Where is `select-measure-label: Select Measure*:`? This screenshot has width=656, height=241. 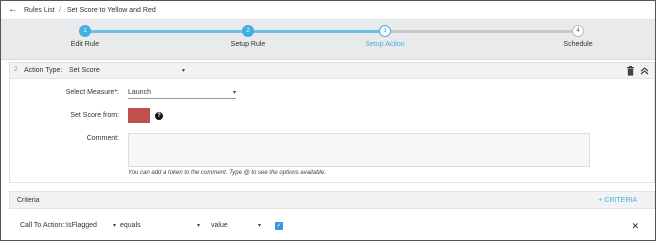 select-measure-label: Select Measure*: is located at coordinates (92, 92).